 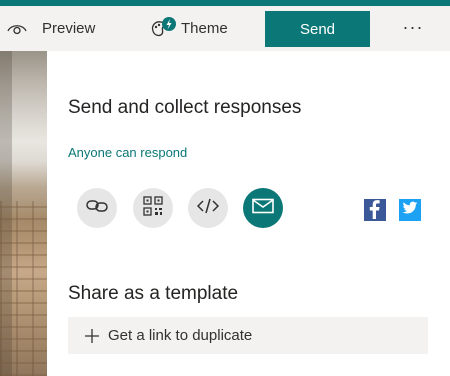 I want to click on get-duplicate-link-button: Get a link to duplicate, so click(x=248, y=335).